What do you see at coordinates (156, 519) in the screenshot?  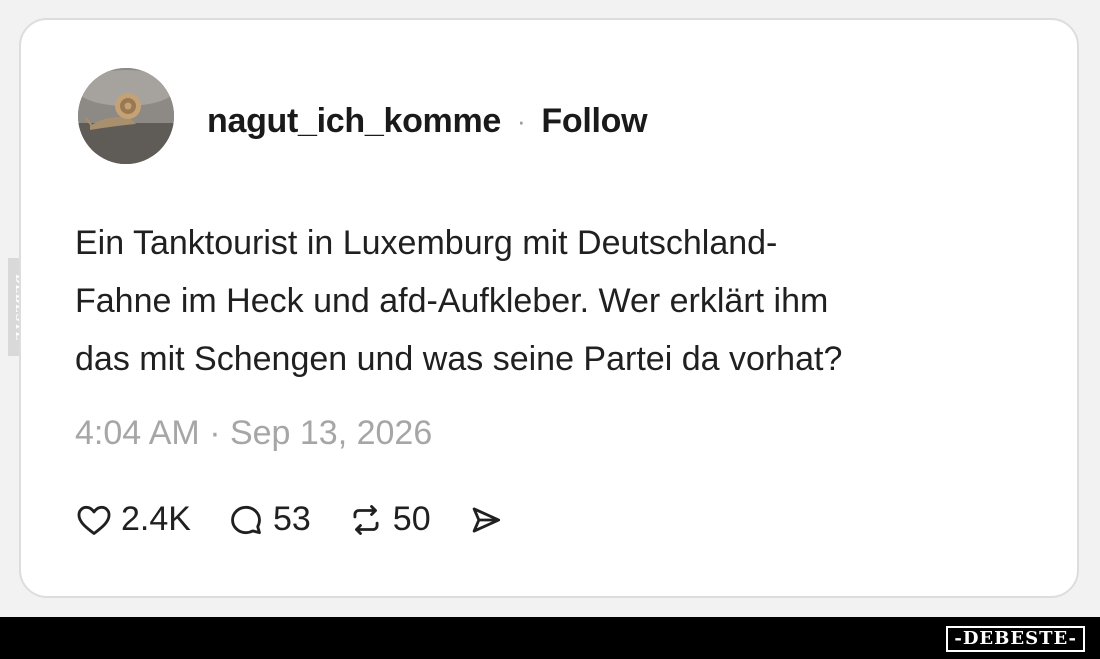 I see `like-count: 2.4K` at bounding box center [156, 519].